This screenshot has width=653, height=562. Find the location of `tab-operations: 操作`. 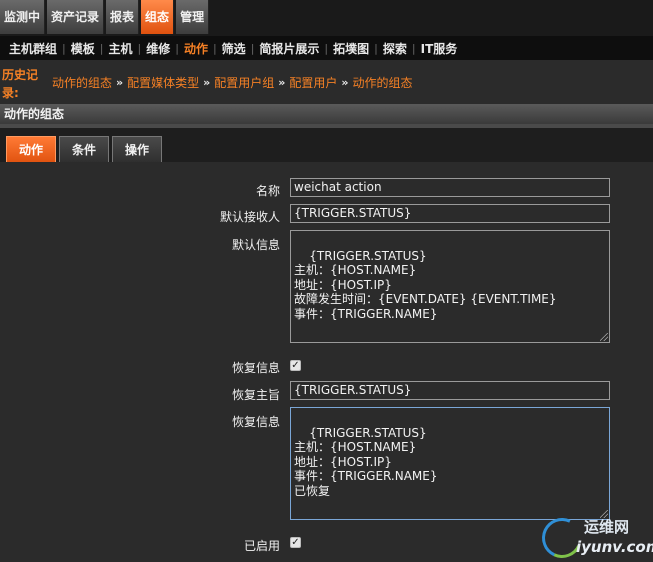

tab-operations: 操作 is located at coordinates (137, 150).